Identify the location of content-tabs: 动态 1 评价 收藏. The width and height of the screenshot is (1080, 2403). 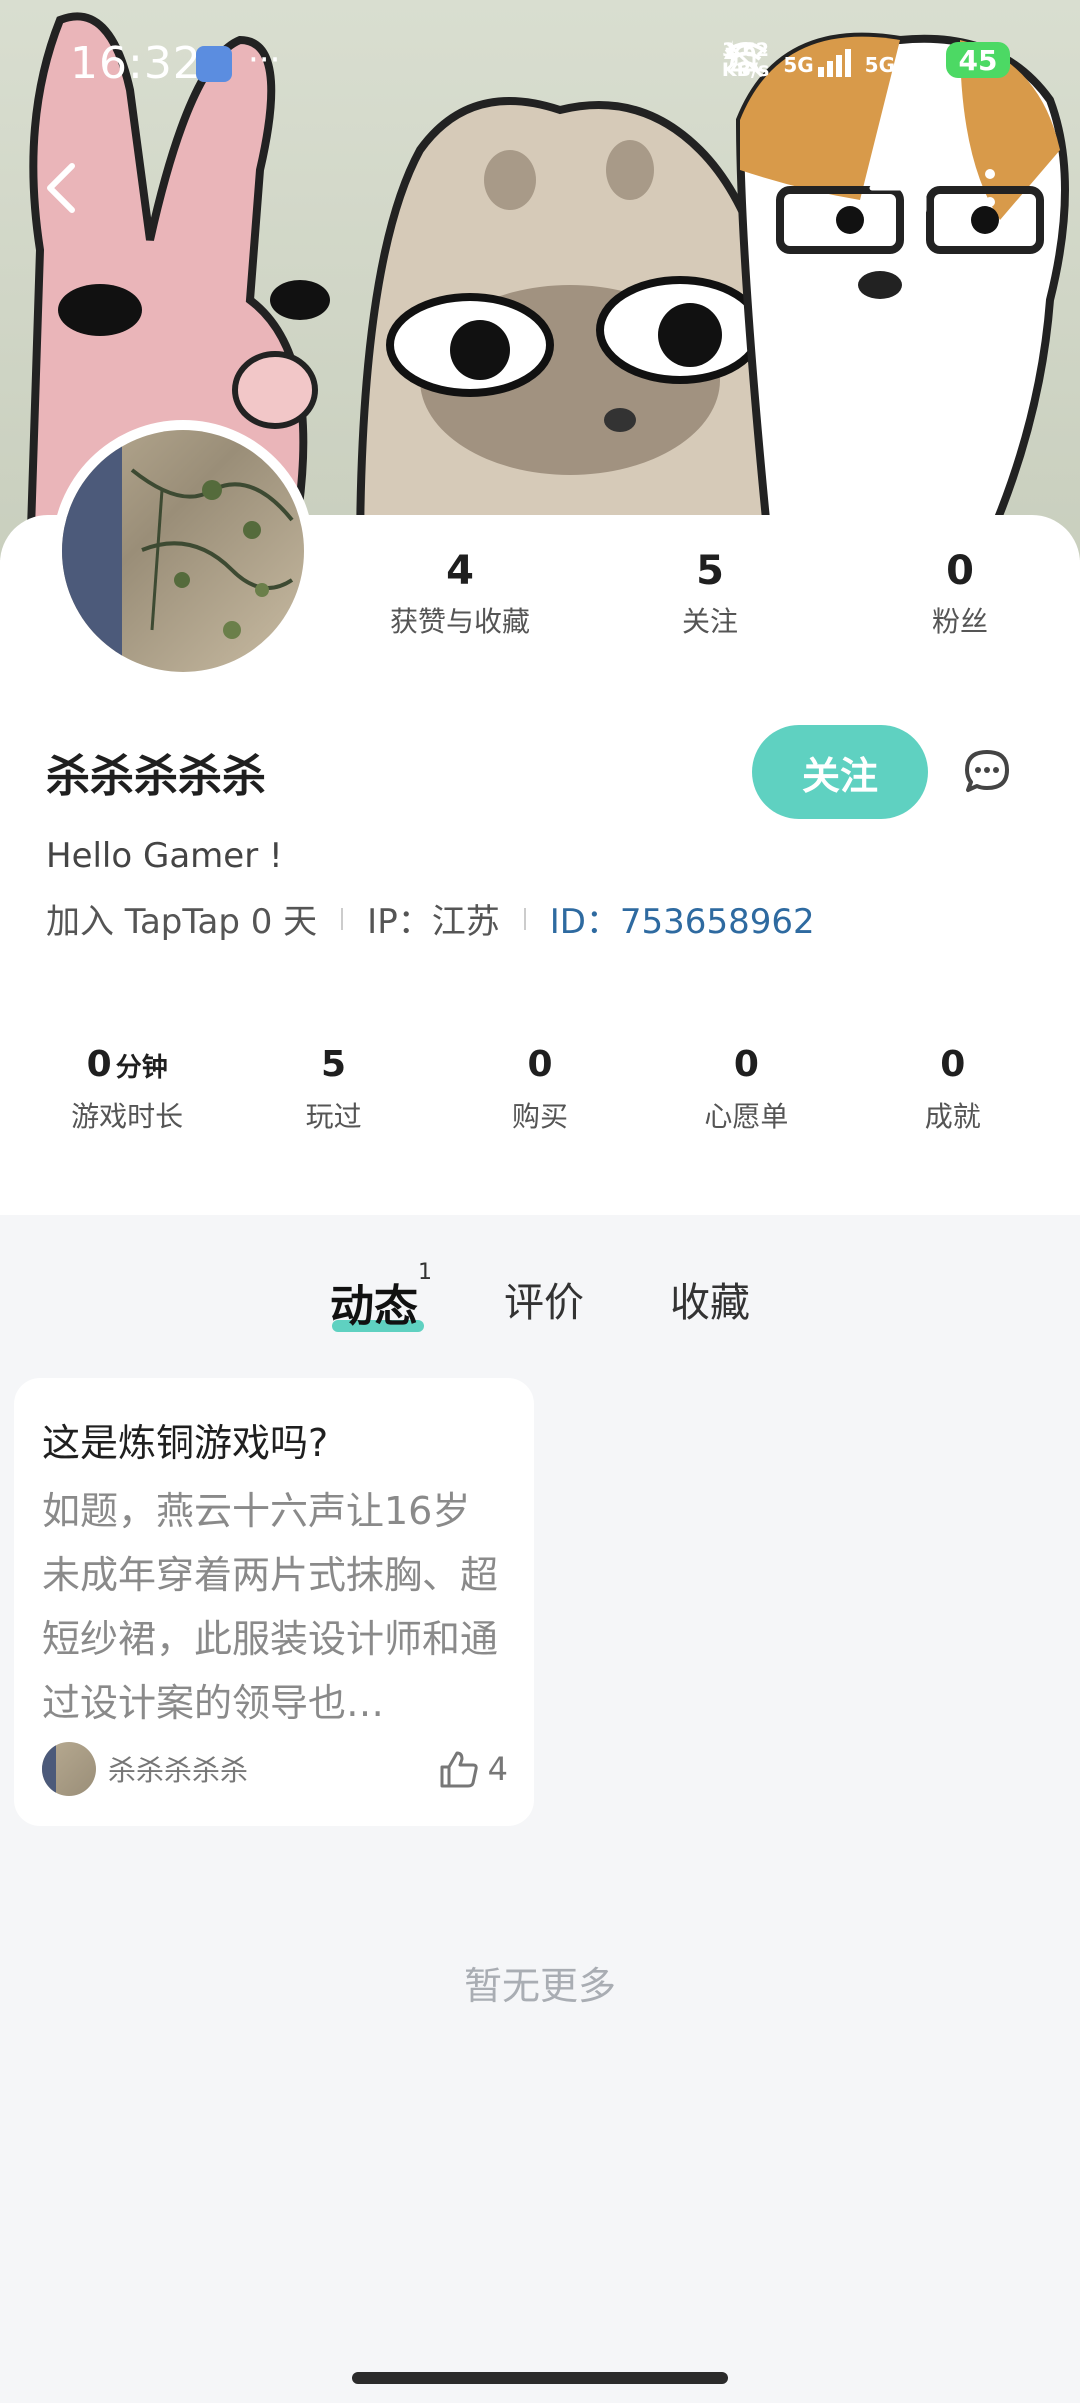
(540, 1297).